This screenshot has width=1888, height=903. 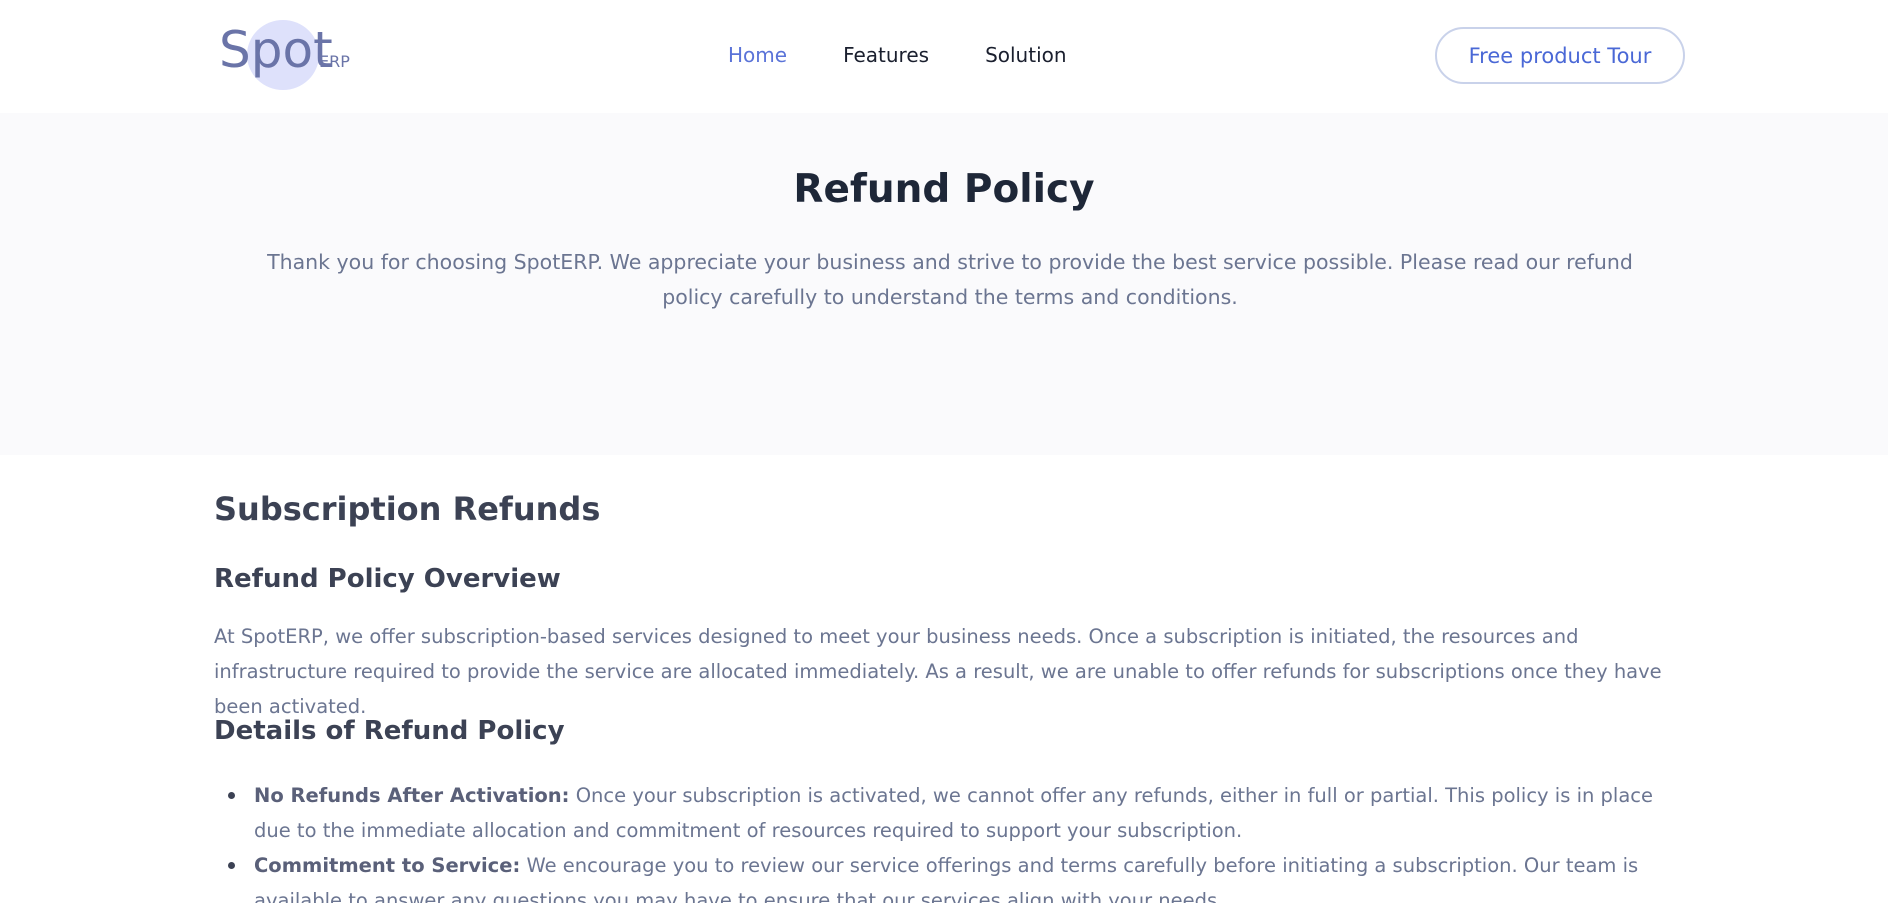 I want to click on list-item-term: No Refunds After Activation:, so click(x=412, y=795).